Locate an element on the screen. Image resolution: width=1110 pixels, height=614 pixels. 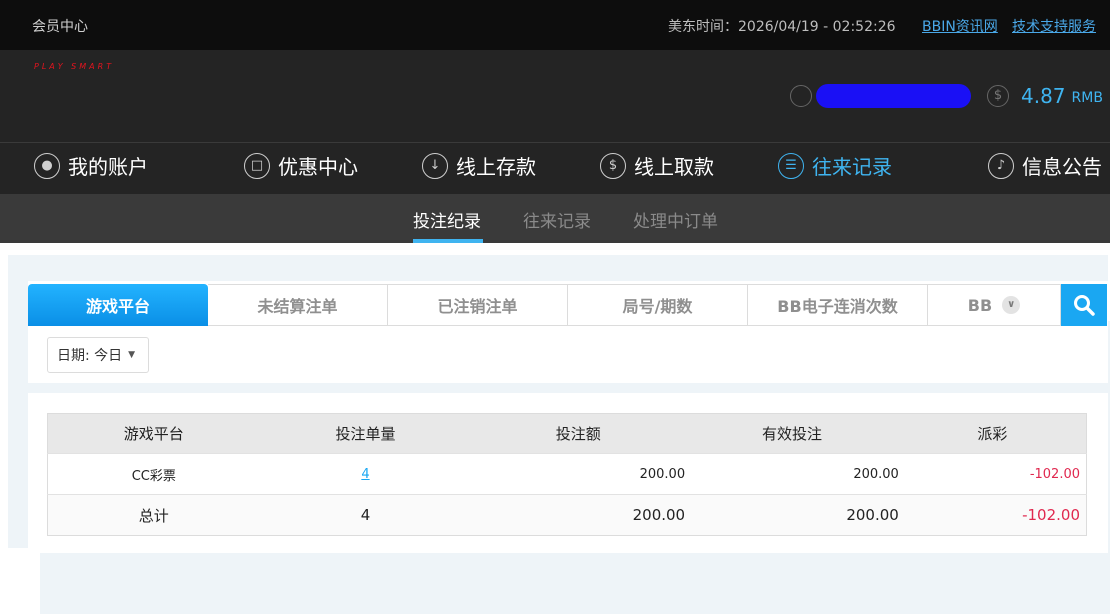
bell-icon: ♪ is located at coordinates (1001, 165).